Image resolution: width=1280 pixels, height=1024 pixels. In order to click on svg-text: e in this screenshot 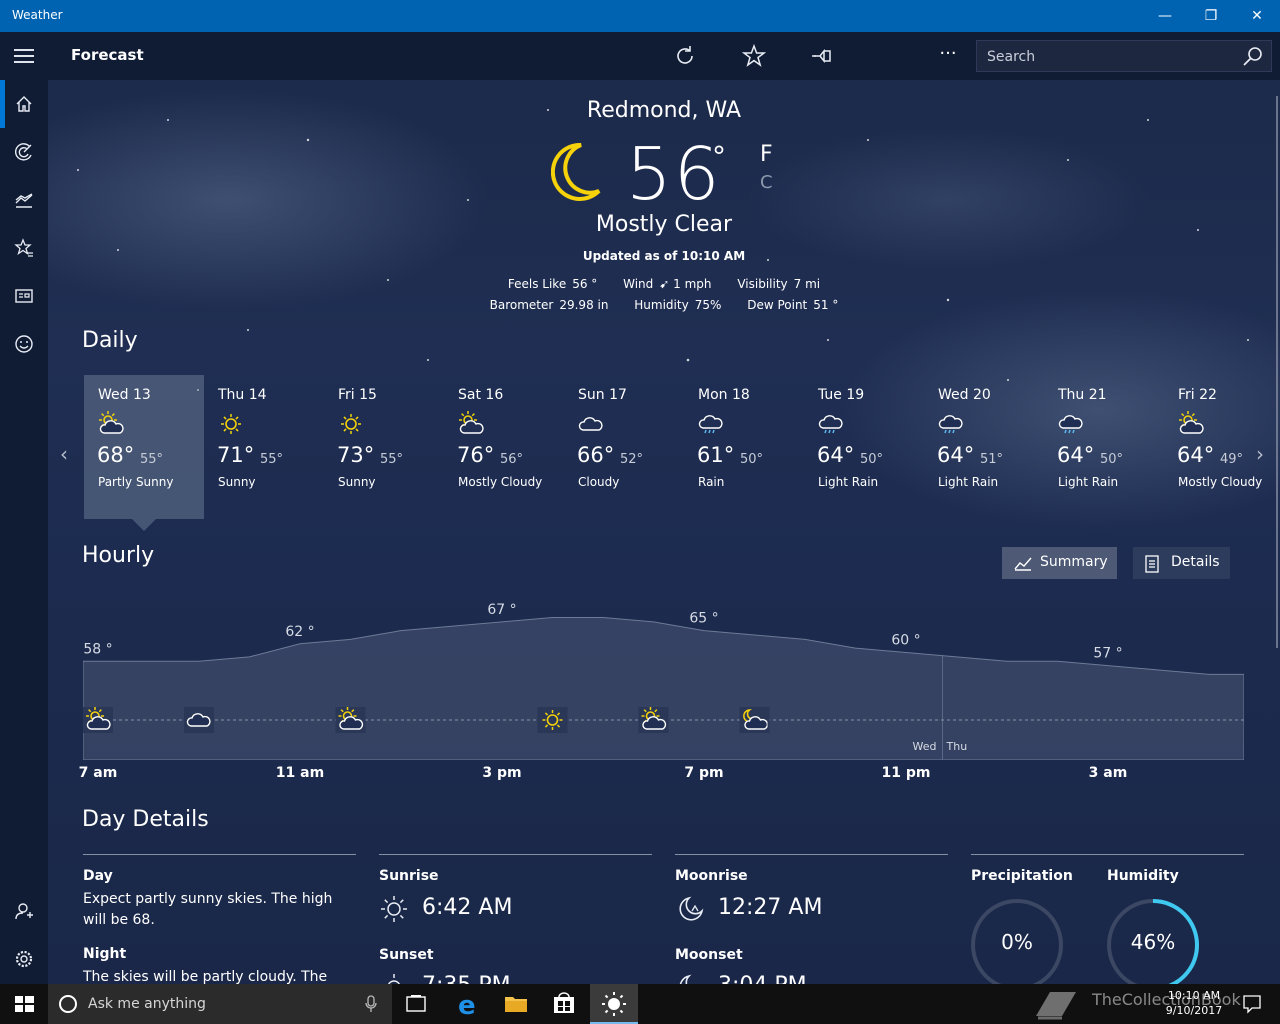, I will do `click(467, 1006)`.